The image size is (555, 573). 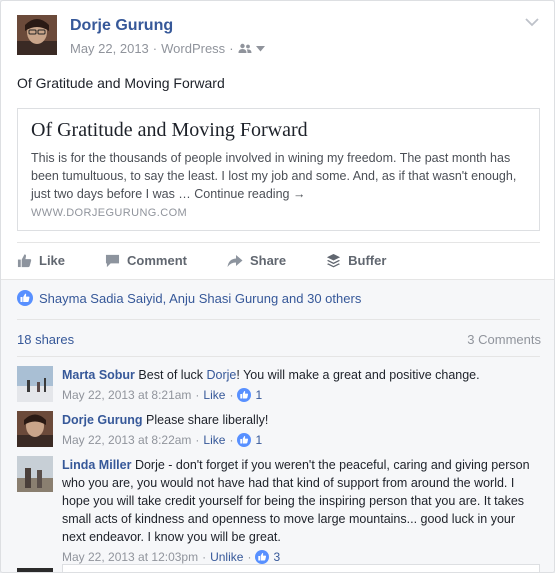 What do you see at coordinates (297, 420) in the screenshot?
I see `comment-text-line: Dorje Gurung Please share liberally!` at bounding box center [297, 420].